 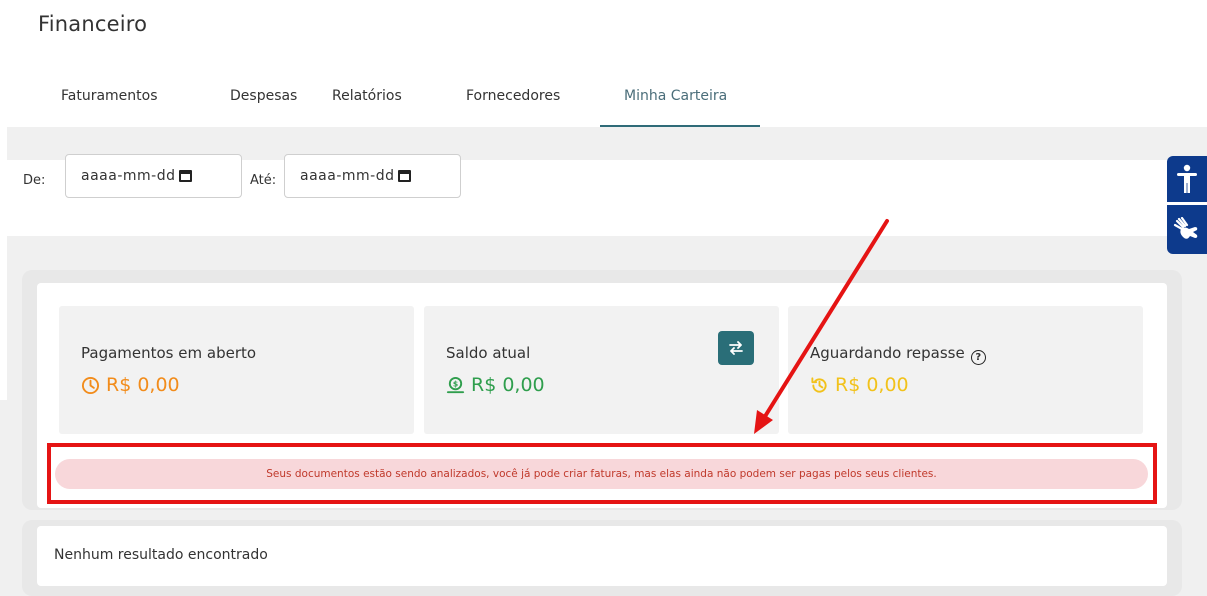 I want to click on stat-pending-transfer-value-row: R$ 0,00, so click(x=859, y=385).